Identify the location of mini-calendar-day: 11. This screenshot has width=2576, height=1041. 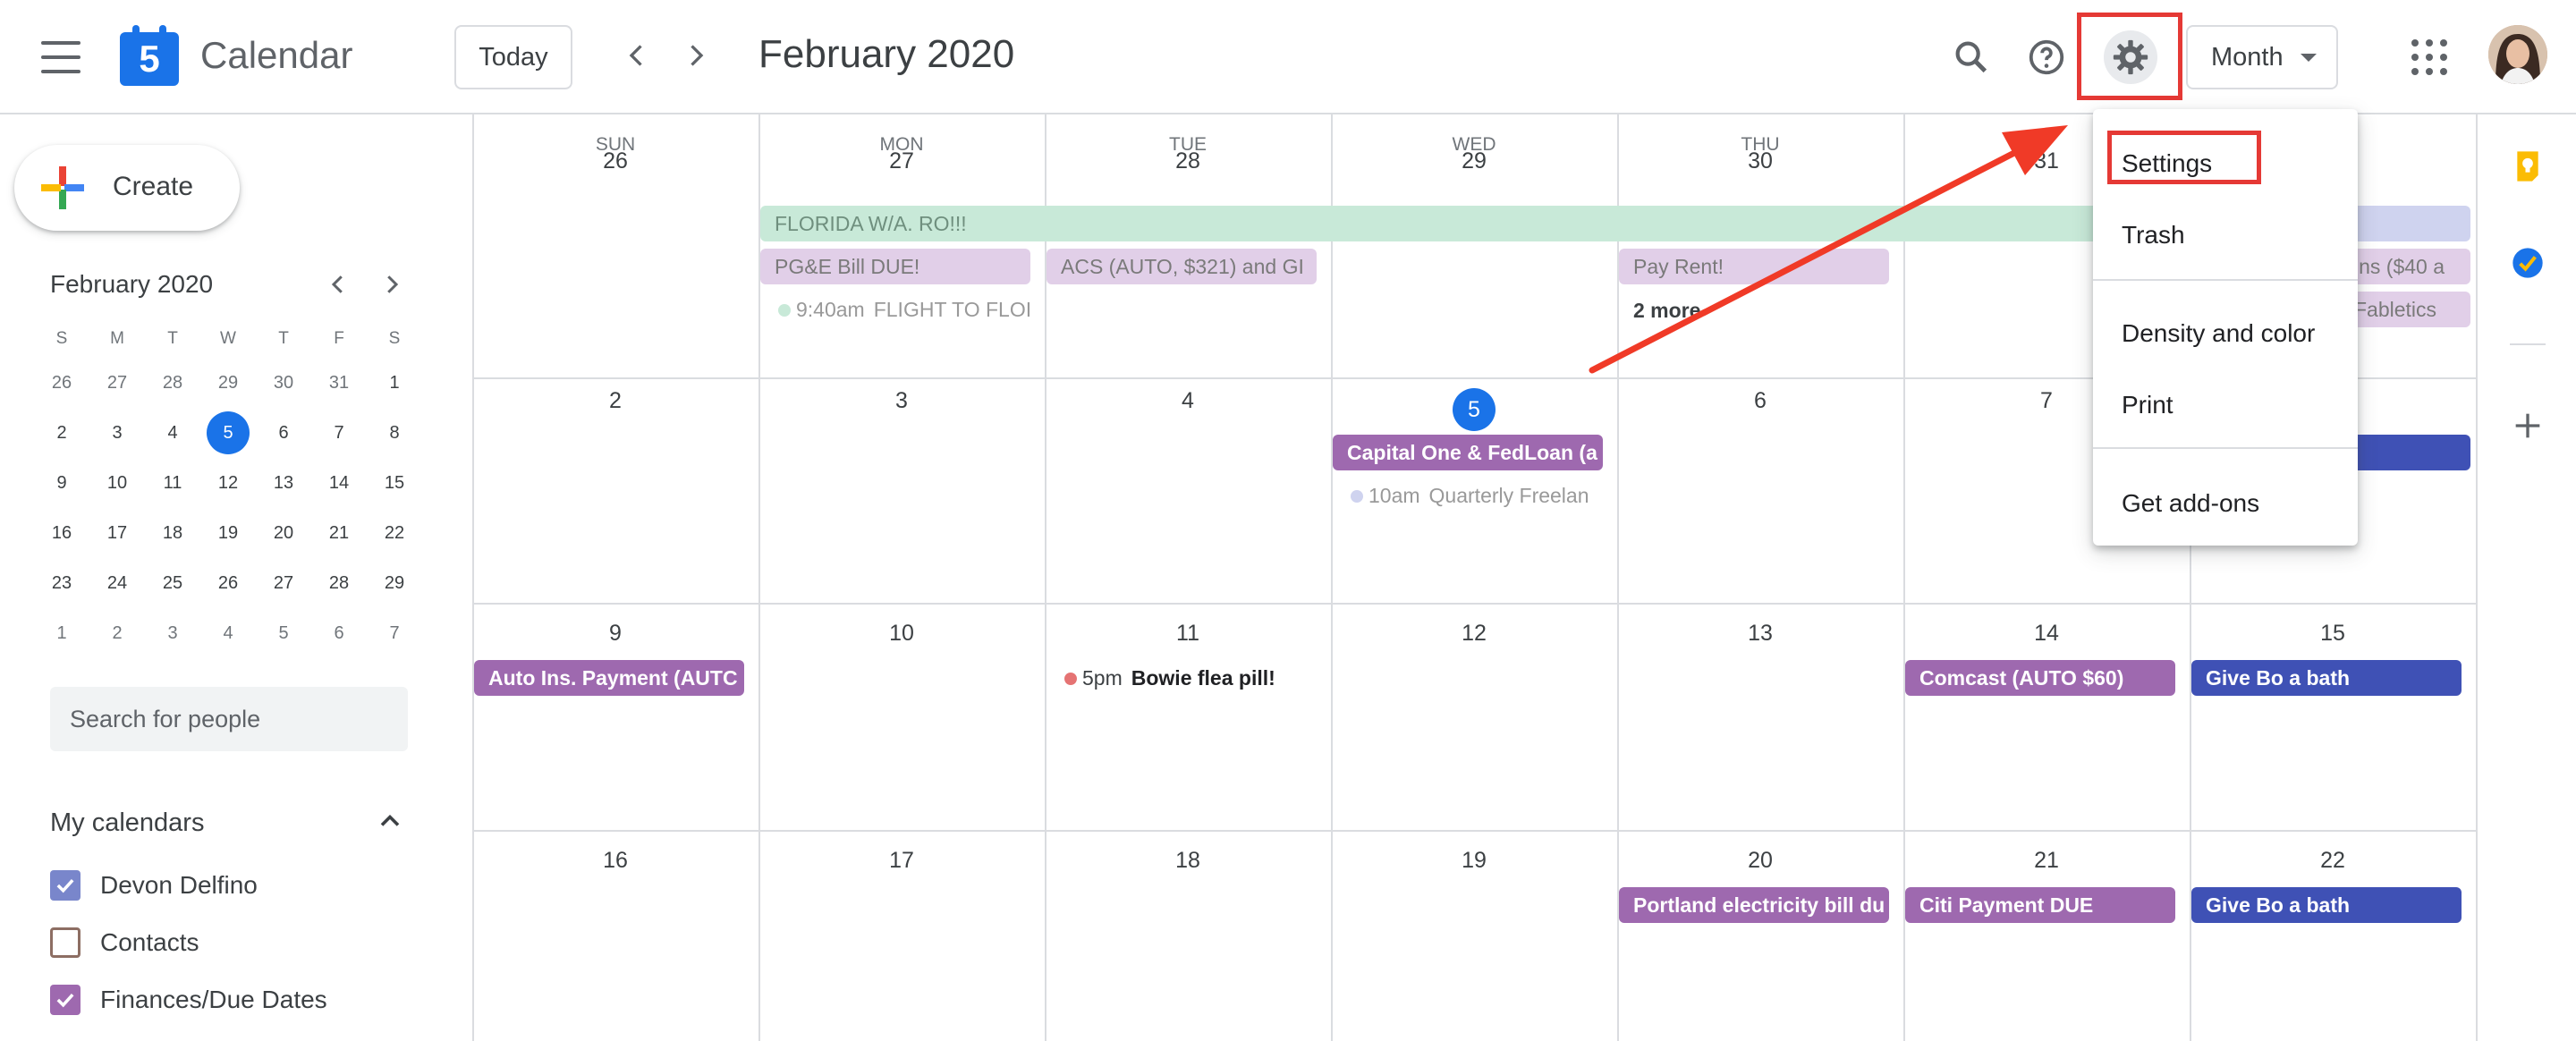
(172, 483).